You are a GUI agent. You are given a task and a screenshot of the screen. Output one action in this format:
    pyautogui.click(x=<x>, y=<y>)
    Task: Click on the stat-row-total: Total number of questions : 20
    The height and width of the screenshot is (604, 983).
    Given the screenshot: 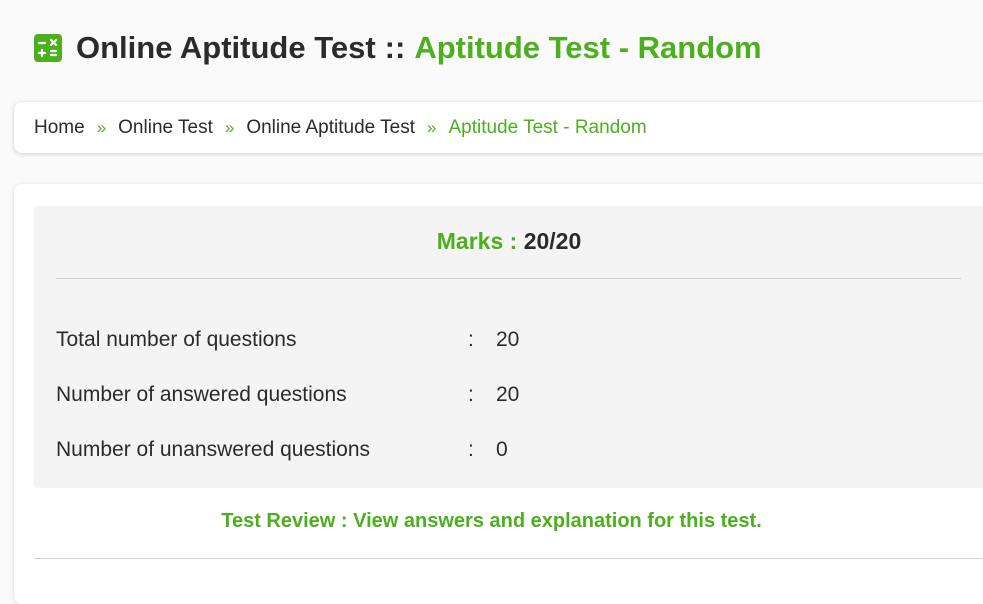 What is the action you would take?
    pyautogui.click(x=287, y=340)
    